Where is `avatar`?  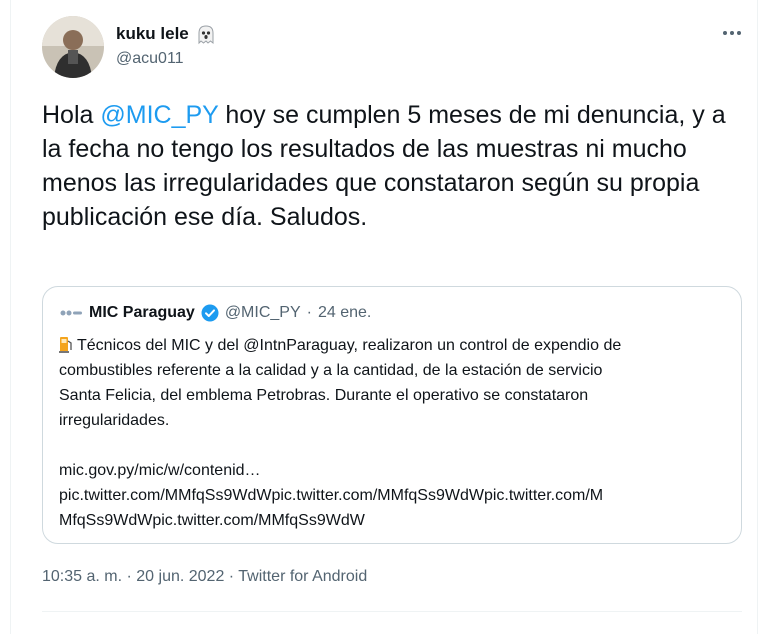
avatar is located at coordinates (73, 47).